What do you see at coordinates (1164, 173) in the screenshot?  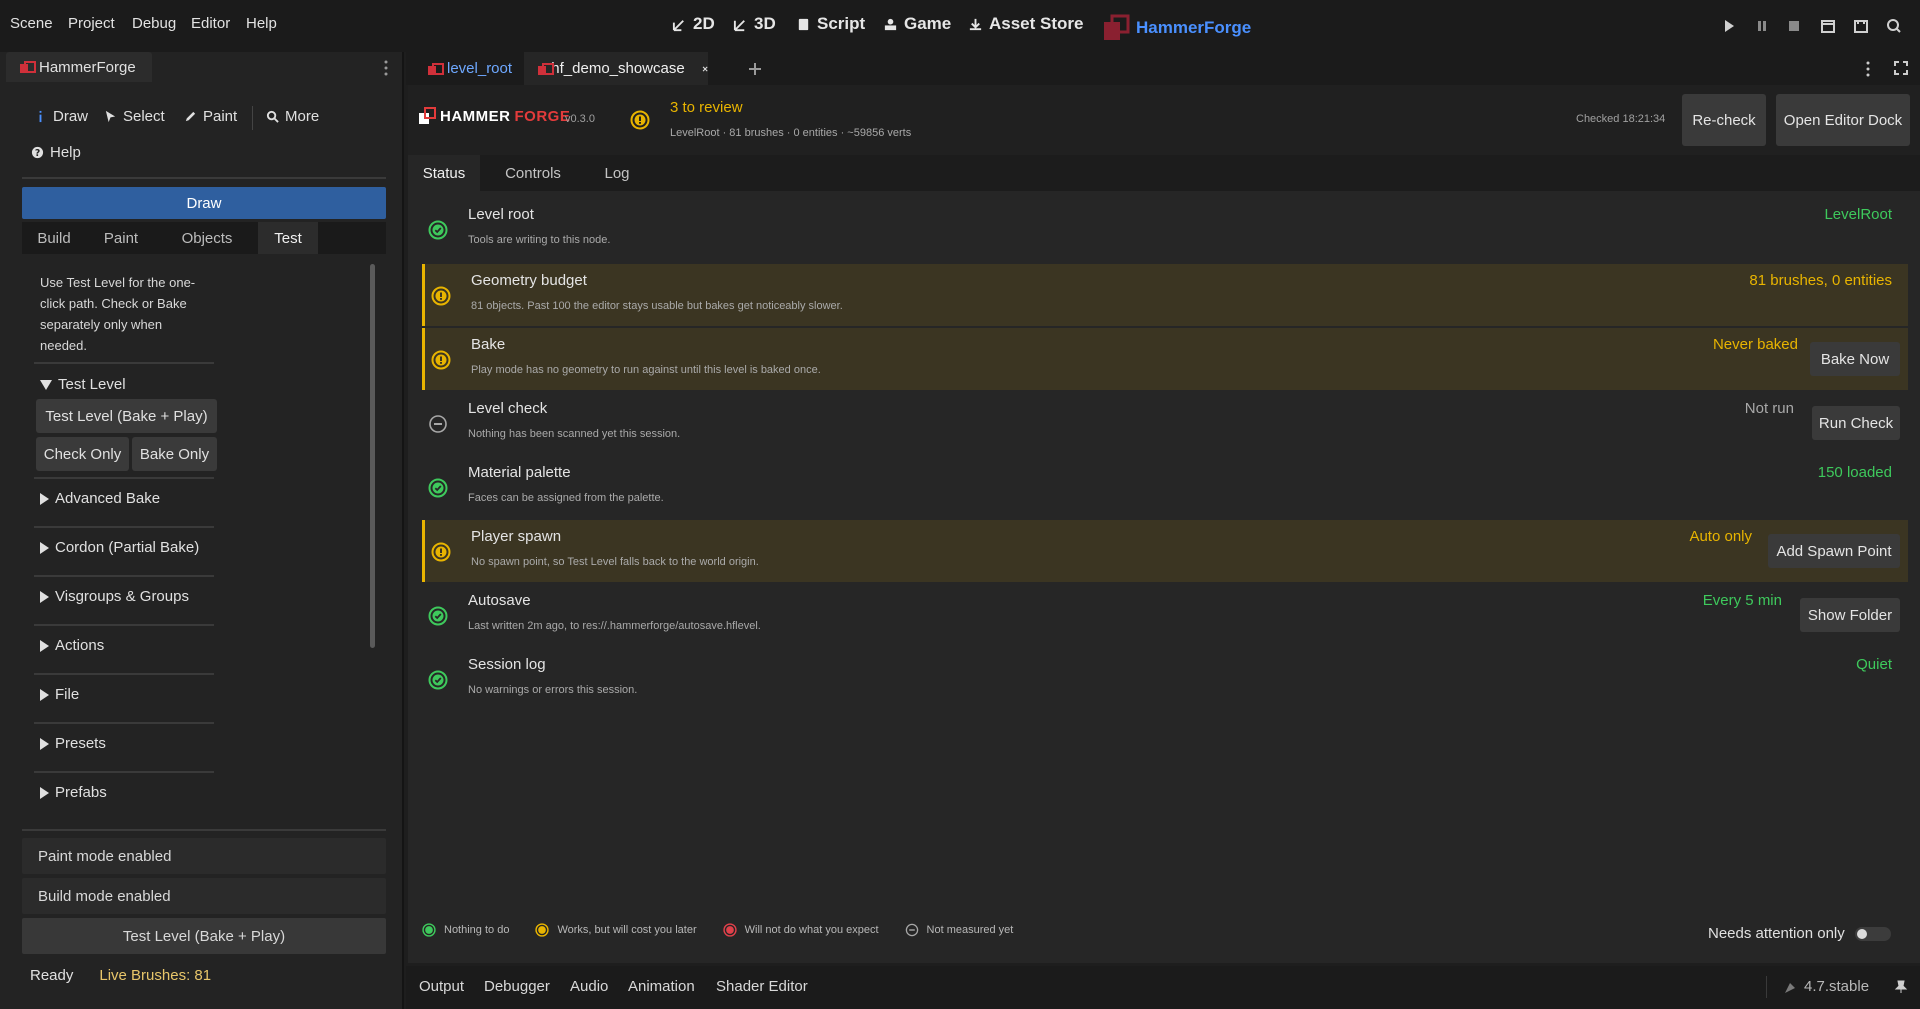 I see `status-tabs: Status Controls Log` at bounding box center [1164, 173].